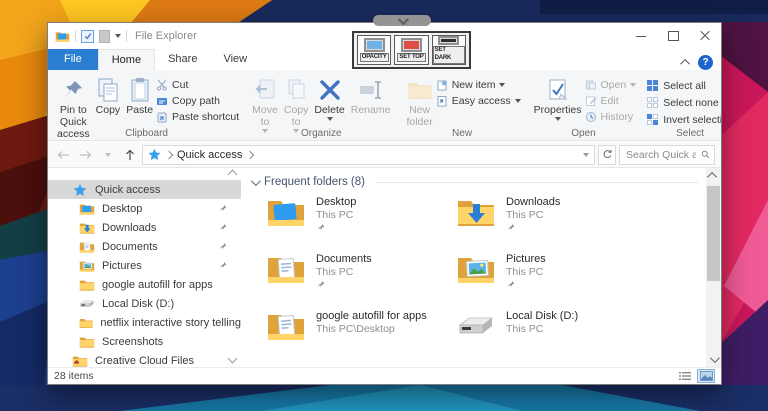 The height and width of the screenshot is (411, 768). What do you see at coordinates (144, 265) in the screenshot?
I see `sidebar-item: Pictures` at bounding box center [144, 265].